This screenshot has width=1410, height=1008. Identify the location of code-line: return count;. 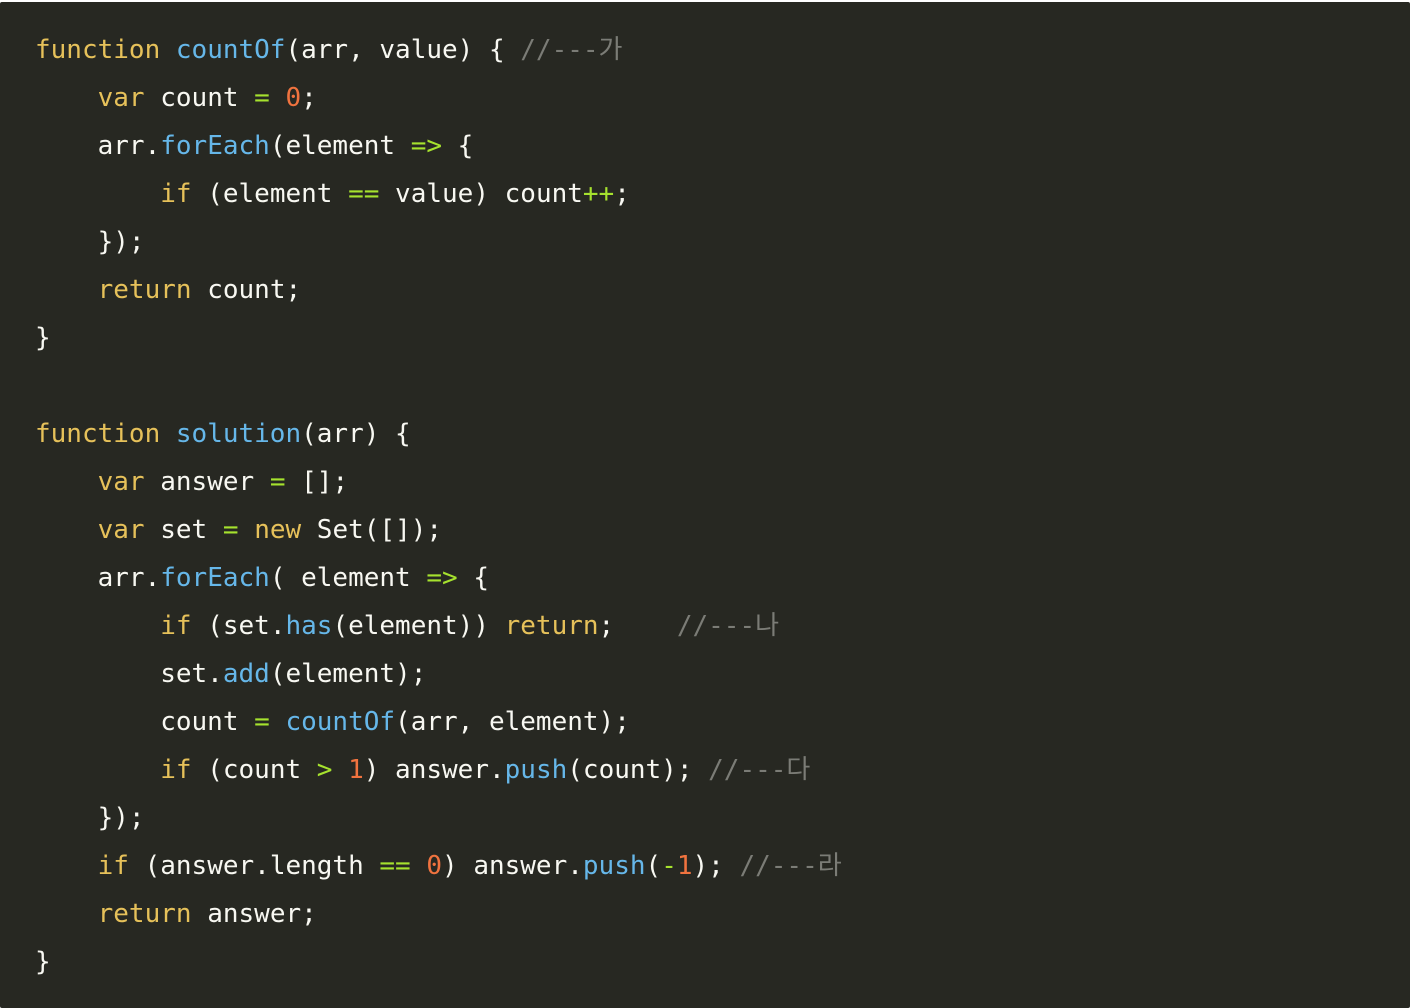
(722, 290).